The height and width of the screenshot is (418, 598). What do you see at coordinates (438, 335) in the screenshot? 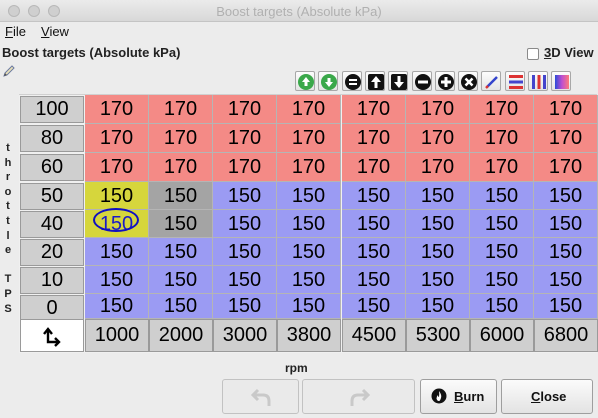
I see `column-header: 5300` at bounding box center [438, 335].